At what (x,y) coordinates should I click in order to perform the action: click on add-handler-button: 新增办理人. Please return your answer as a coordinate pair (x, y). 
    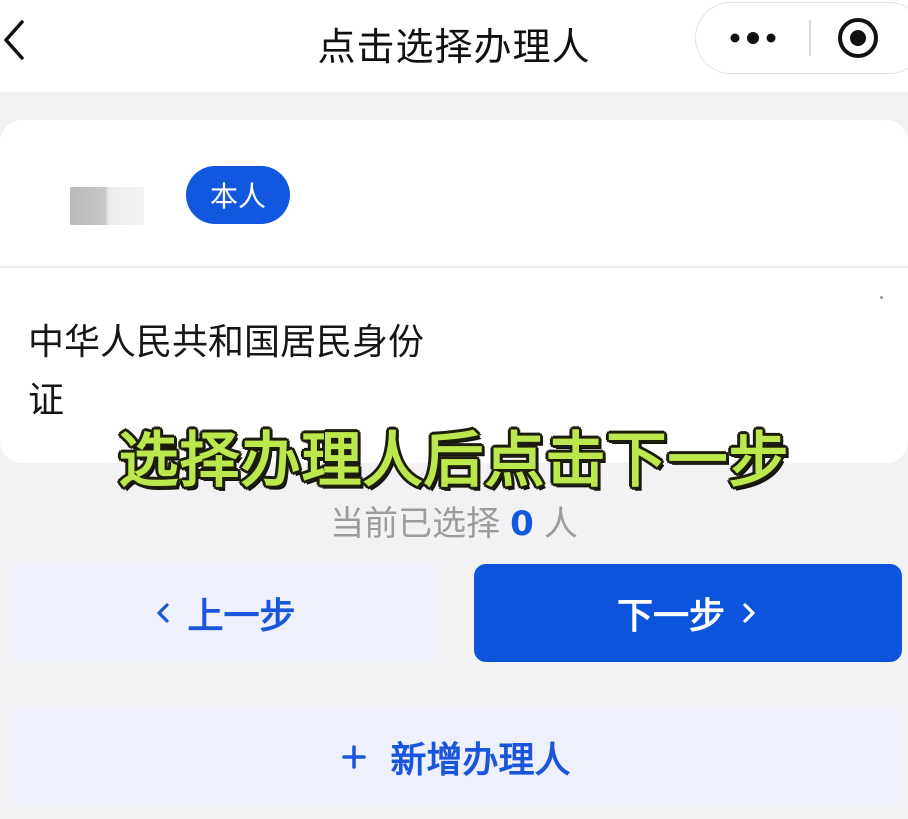
    Looking at the image, I should click on (456, 757).